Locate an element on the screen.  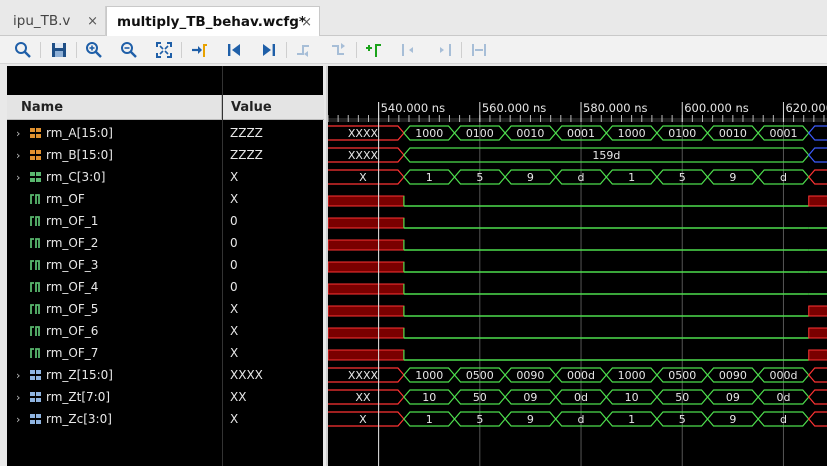
signal-row: › rm_B[15:0] is located at coordinates (114, 155).